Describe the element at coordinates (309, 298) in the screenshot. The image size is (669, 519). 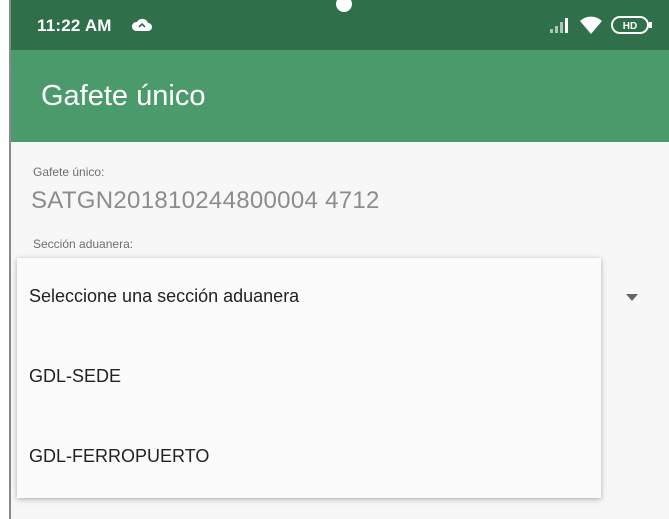
I see `dropdown-option-placeholder: Seleccione una sección aduanera` at that location.